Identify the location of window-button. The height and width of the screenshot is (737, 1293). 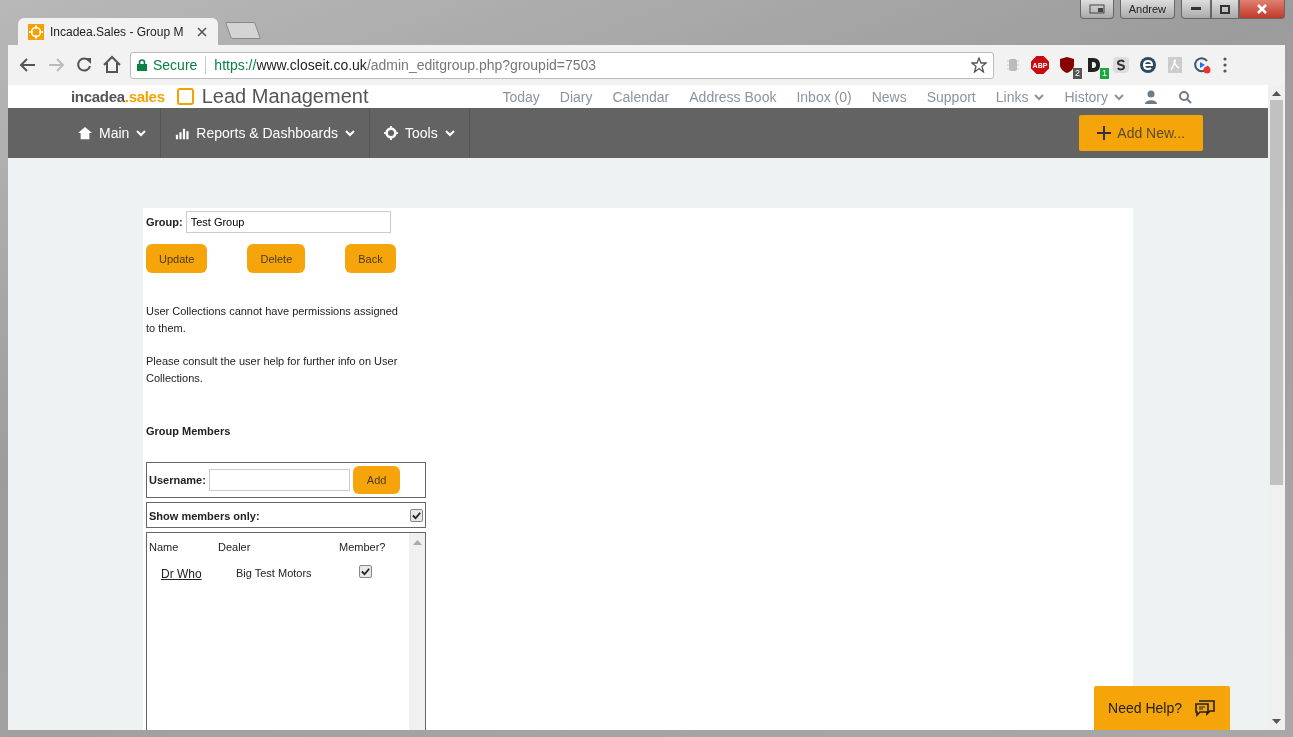
(1096, 9).